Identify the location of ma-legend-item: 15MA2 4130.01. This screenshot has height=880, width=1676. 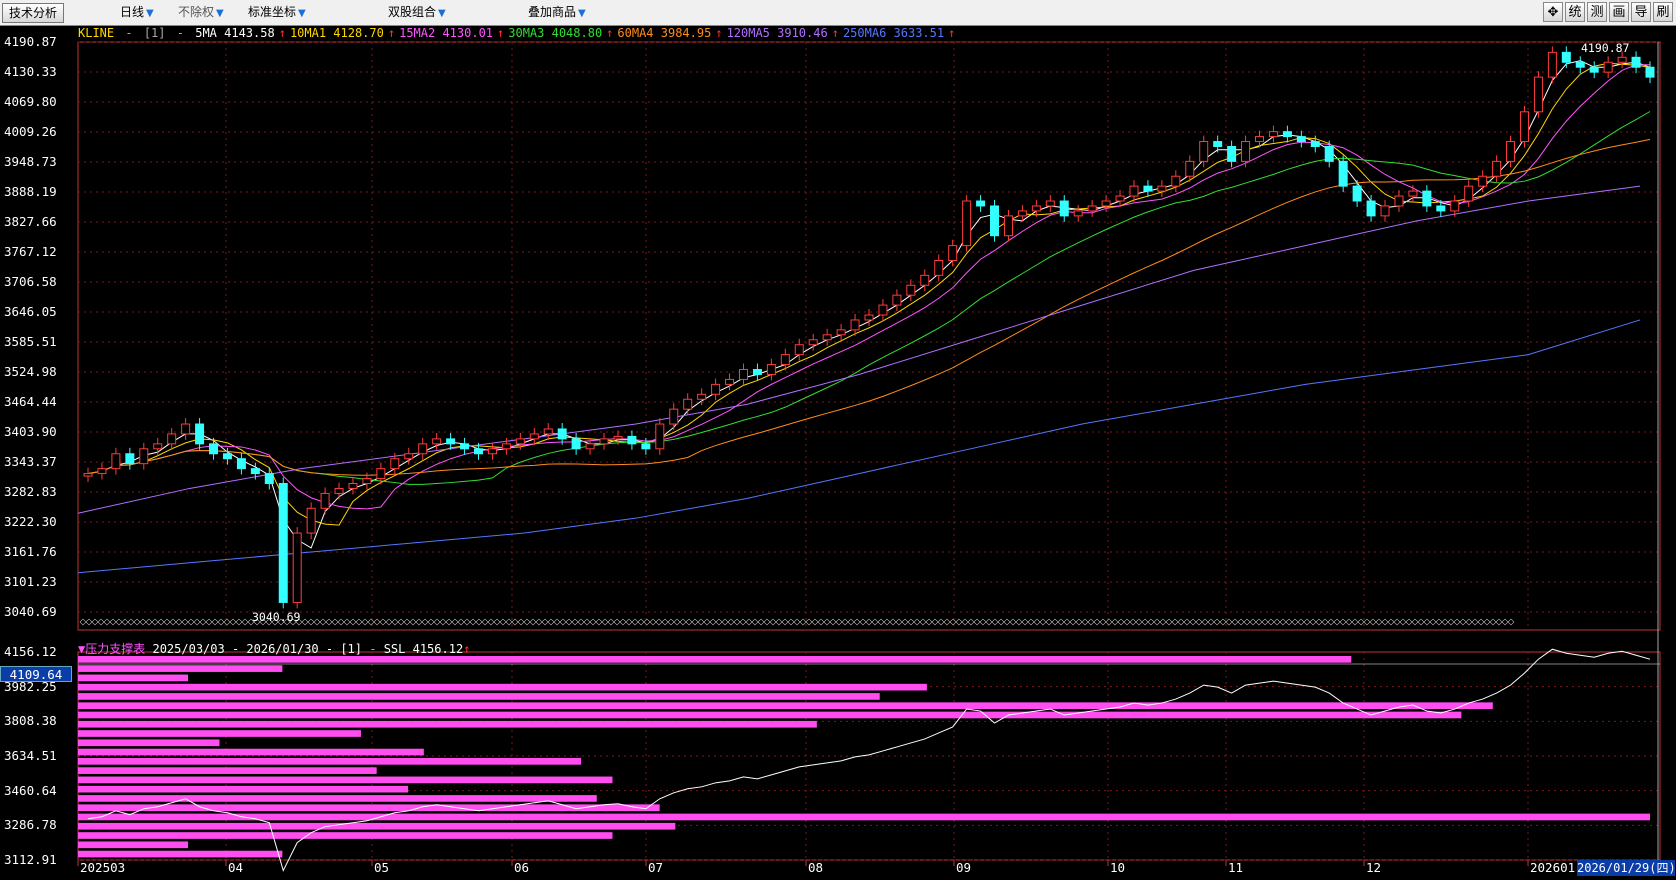
(446, 33).